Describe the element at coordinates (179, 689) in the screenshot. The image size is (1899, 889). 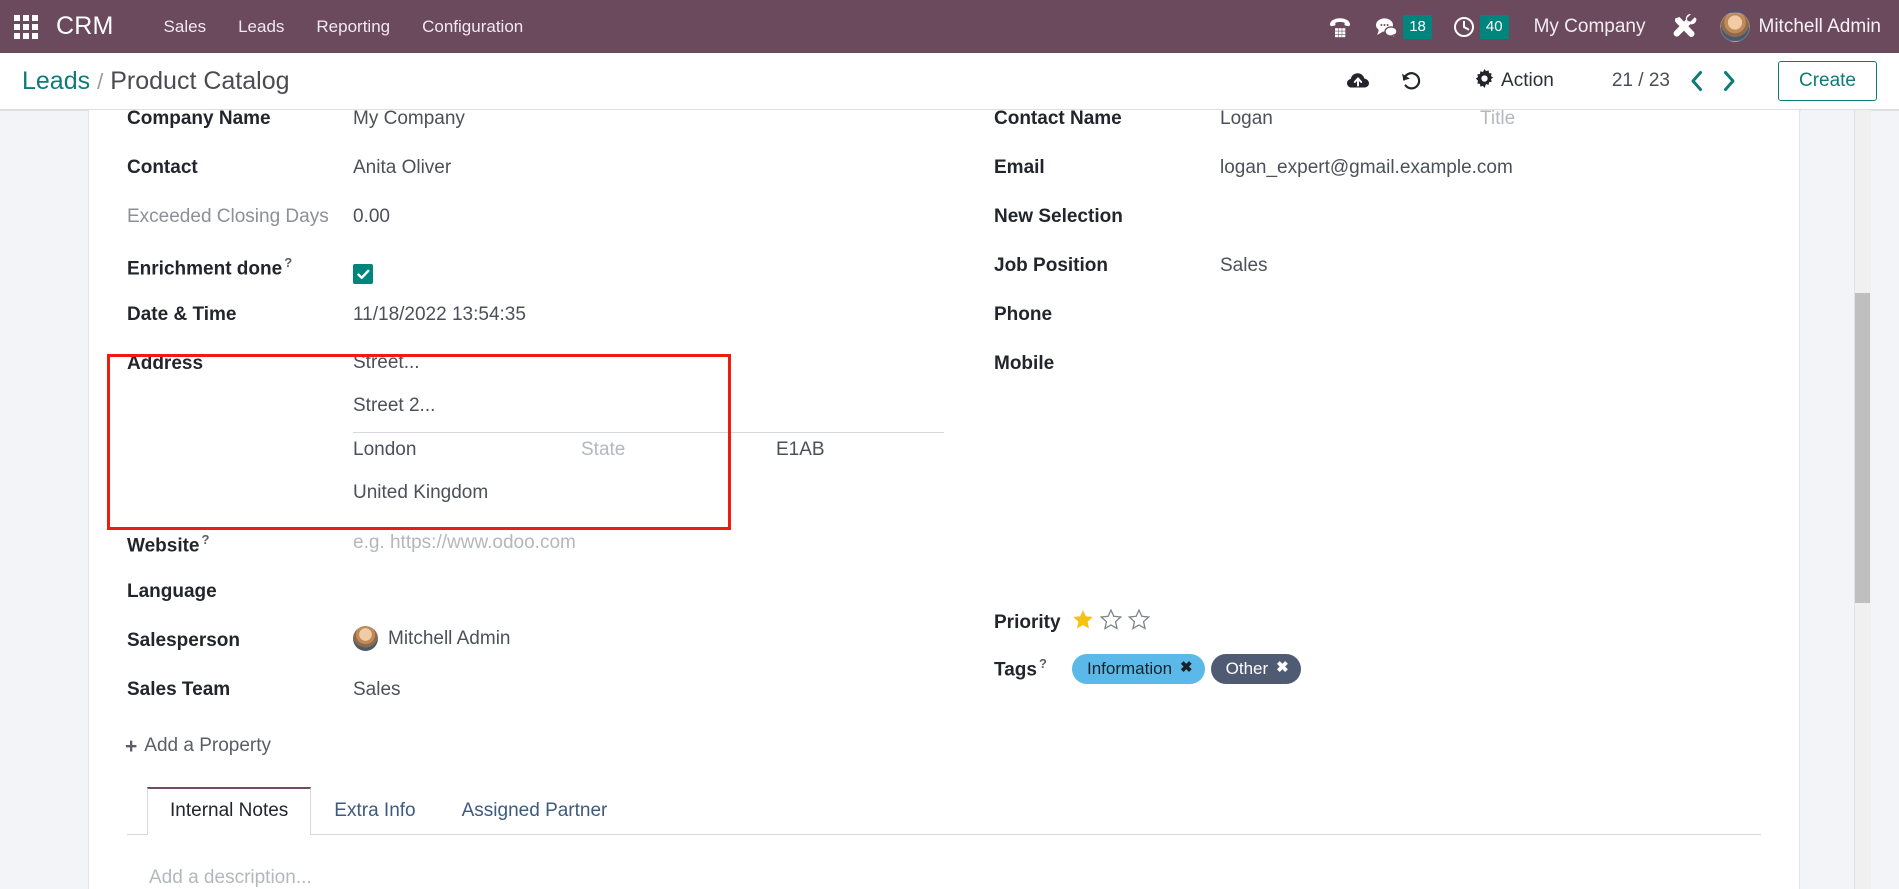
I see `field-label: Sales Team` at that location.